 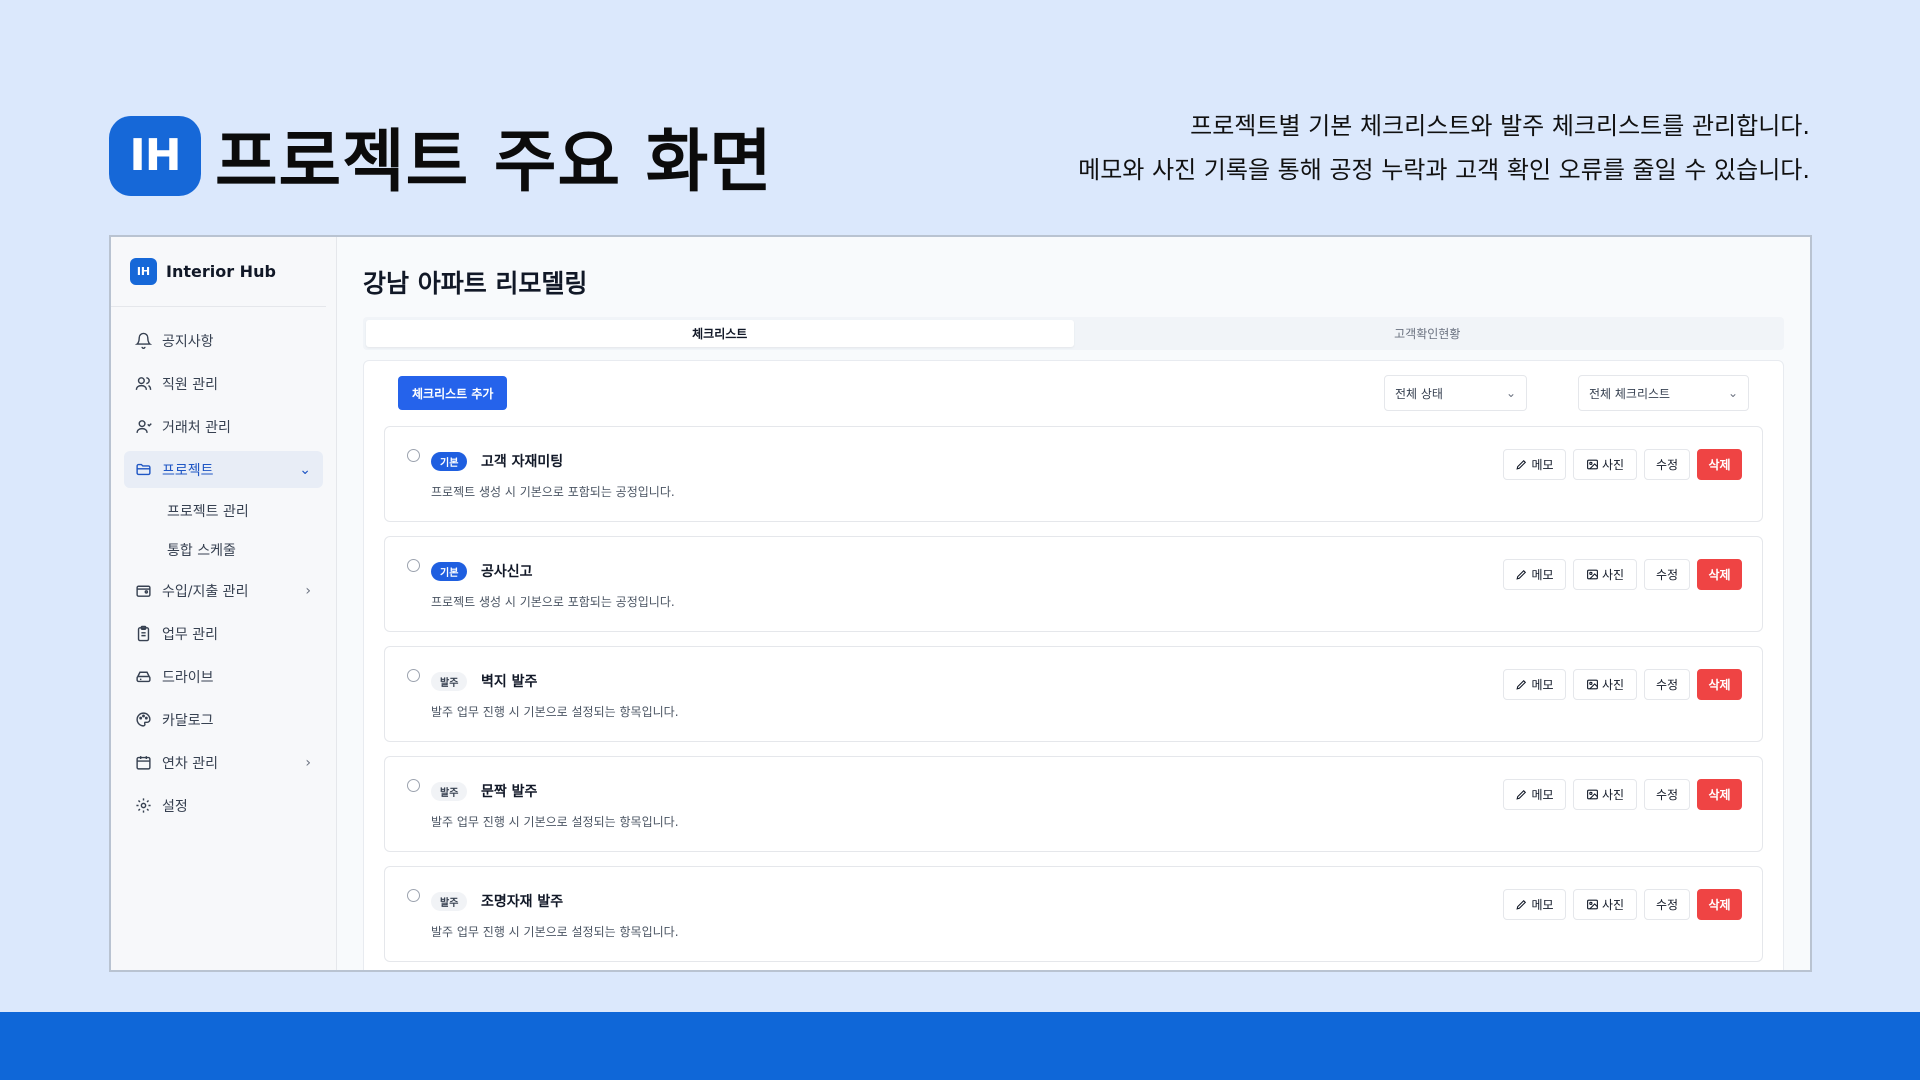 I want to click on sidebar-item-projects: 프로젝트 ⌄, so click(x=223, y=469).